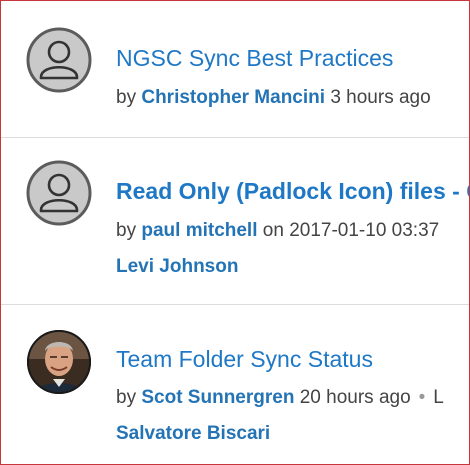  Describe the element at coordinates (355, 397) in the screenshot. I see `post-time: 20 hours ago` at that location.